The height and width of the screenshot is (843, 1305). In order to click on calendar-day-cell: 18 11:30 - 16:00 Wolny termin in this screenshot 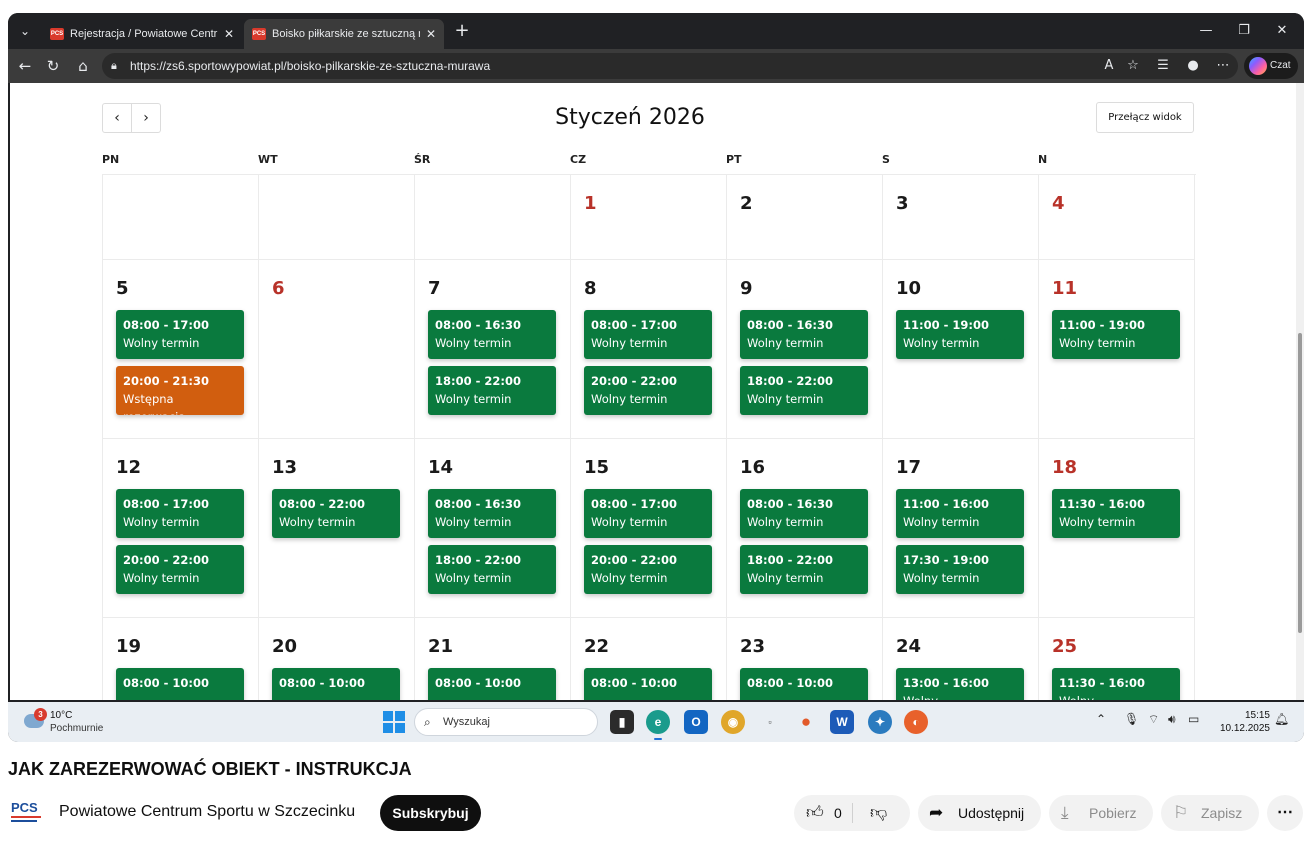, I will do `click(1117, 528)`.